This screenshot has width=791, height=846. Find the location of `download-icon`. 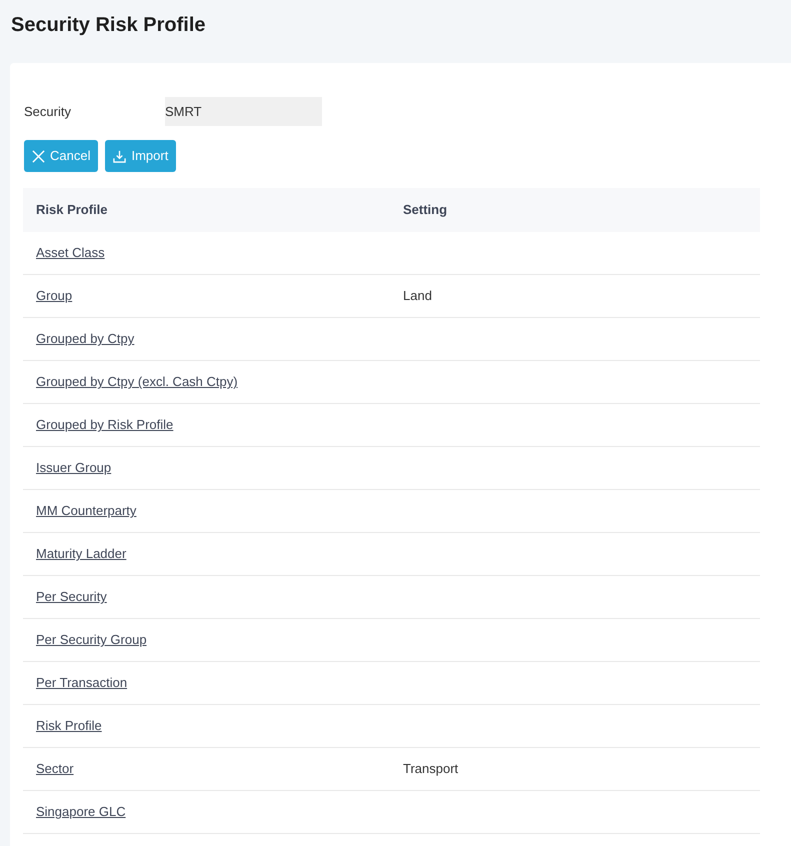

download-icon is located at coordinates (119, 156).